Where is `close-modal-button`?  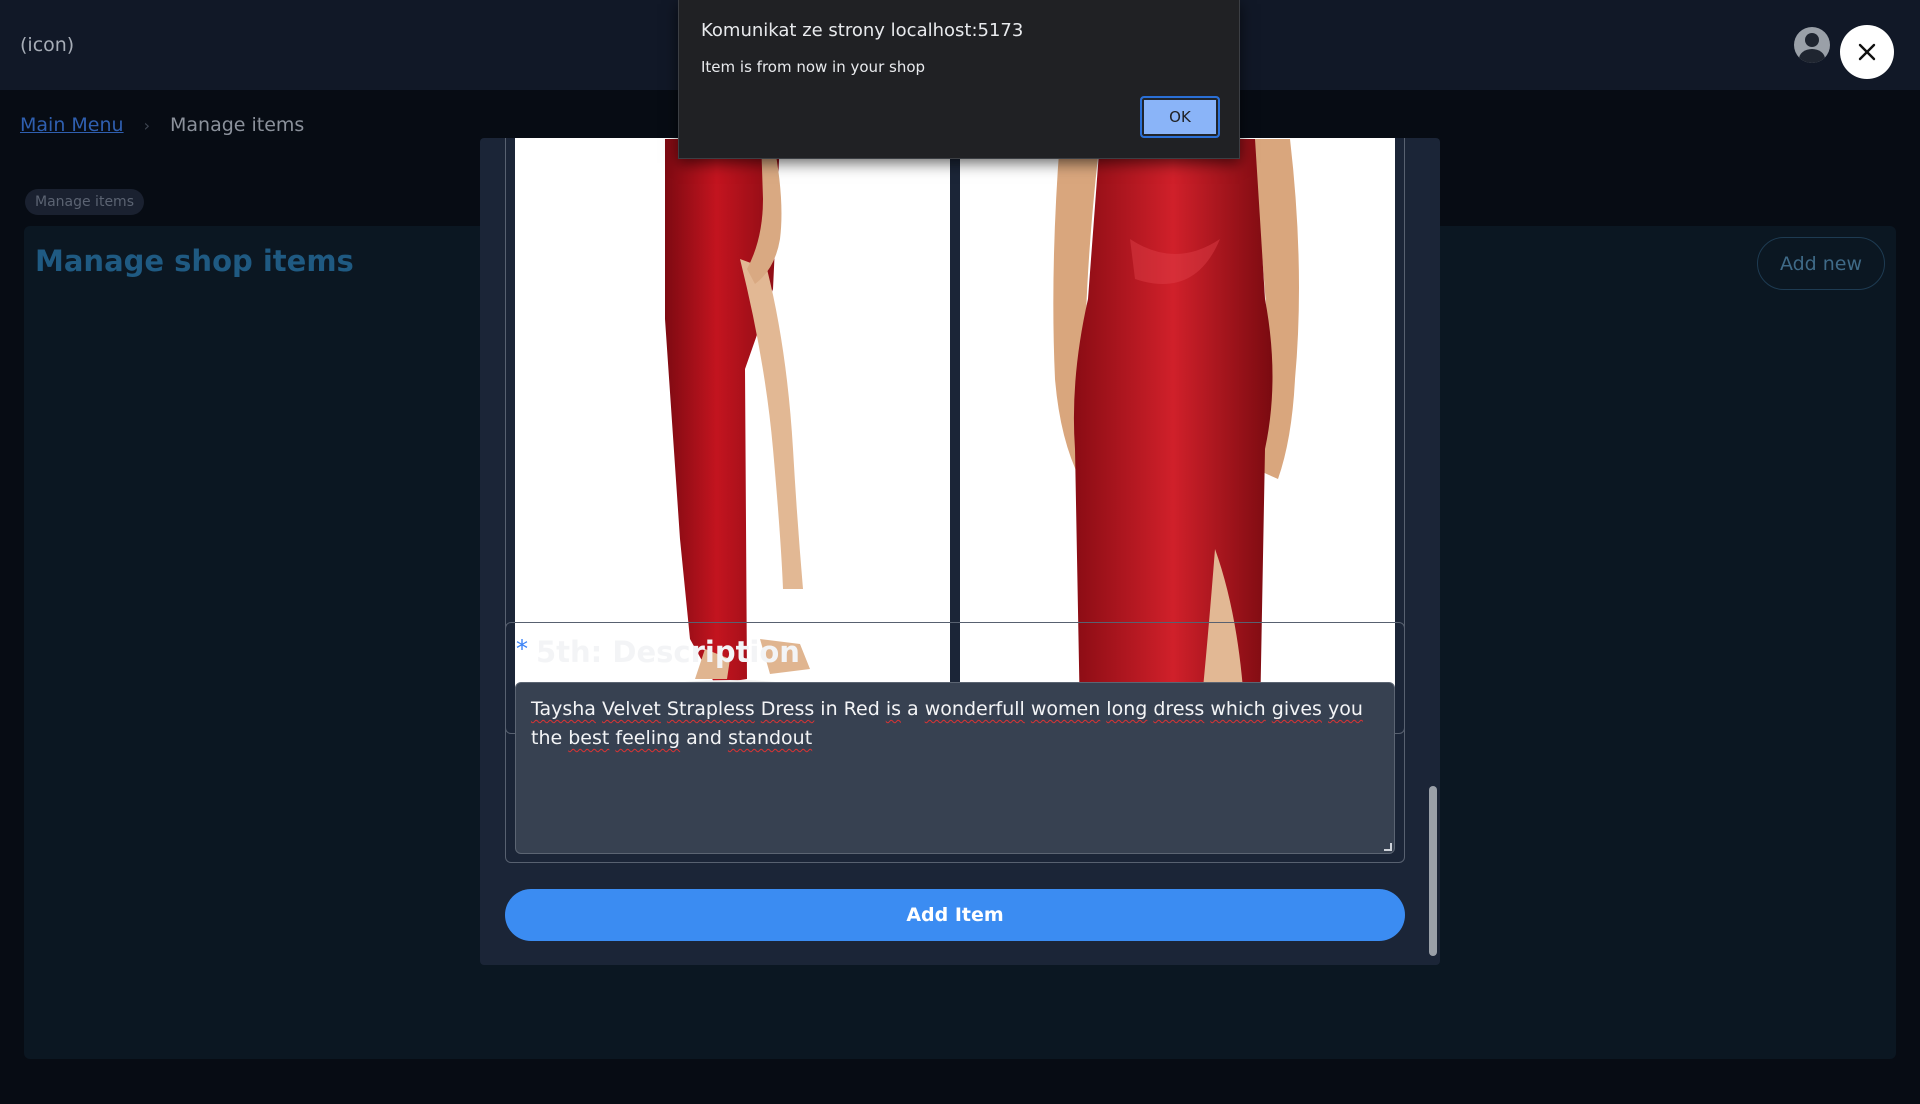 close-modal-button is located at coordinates (1867, 52).